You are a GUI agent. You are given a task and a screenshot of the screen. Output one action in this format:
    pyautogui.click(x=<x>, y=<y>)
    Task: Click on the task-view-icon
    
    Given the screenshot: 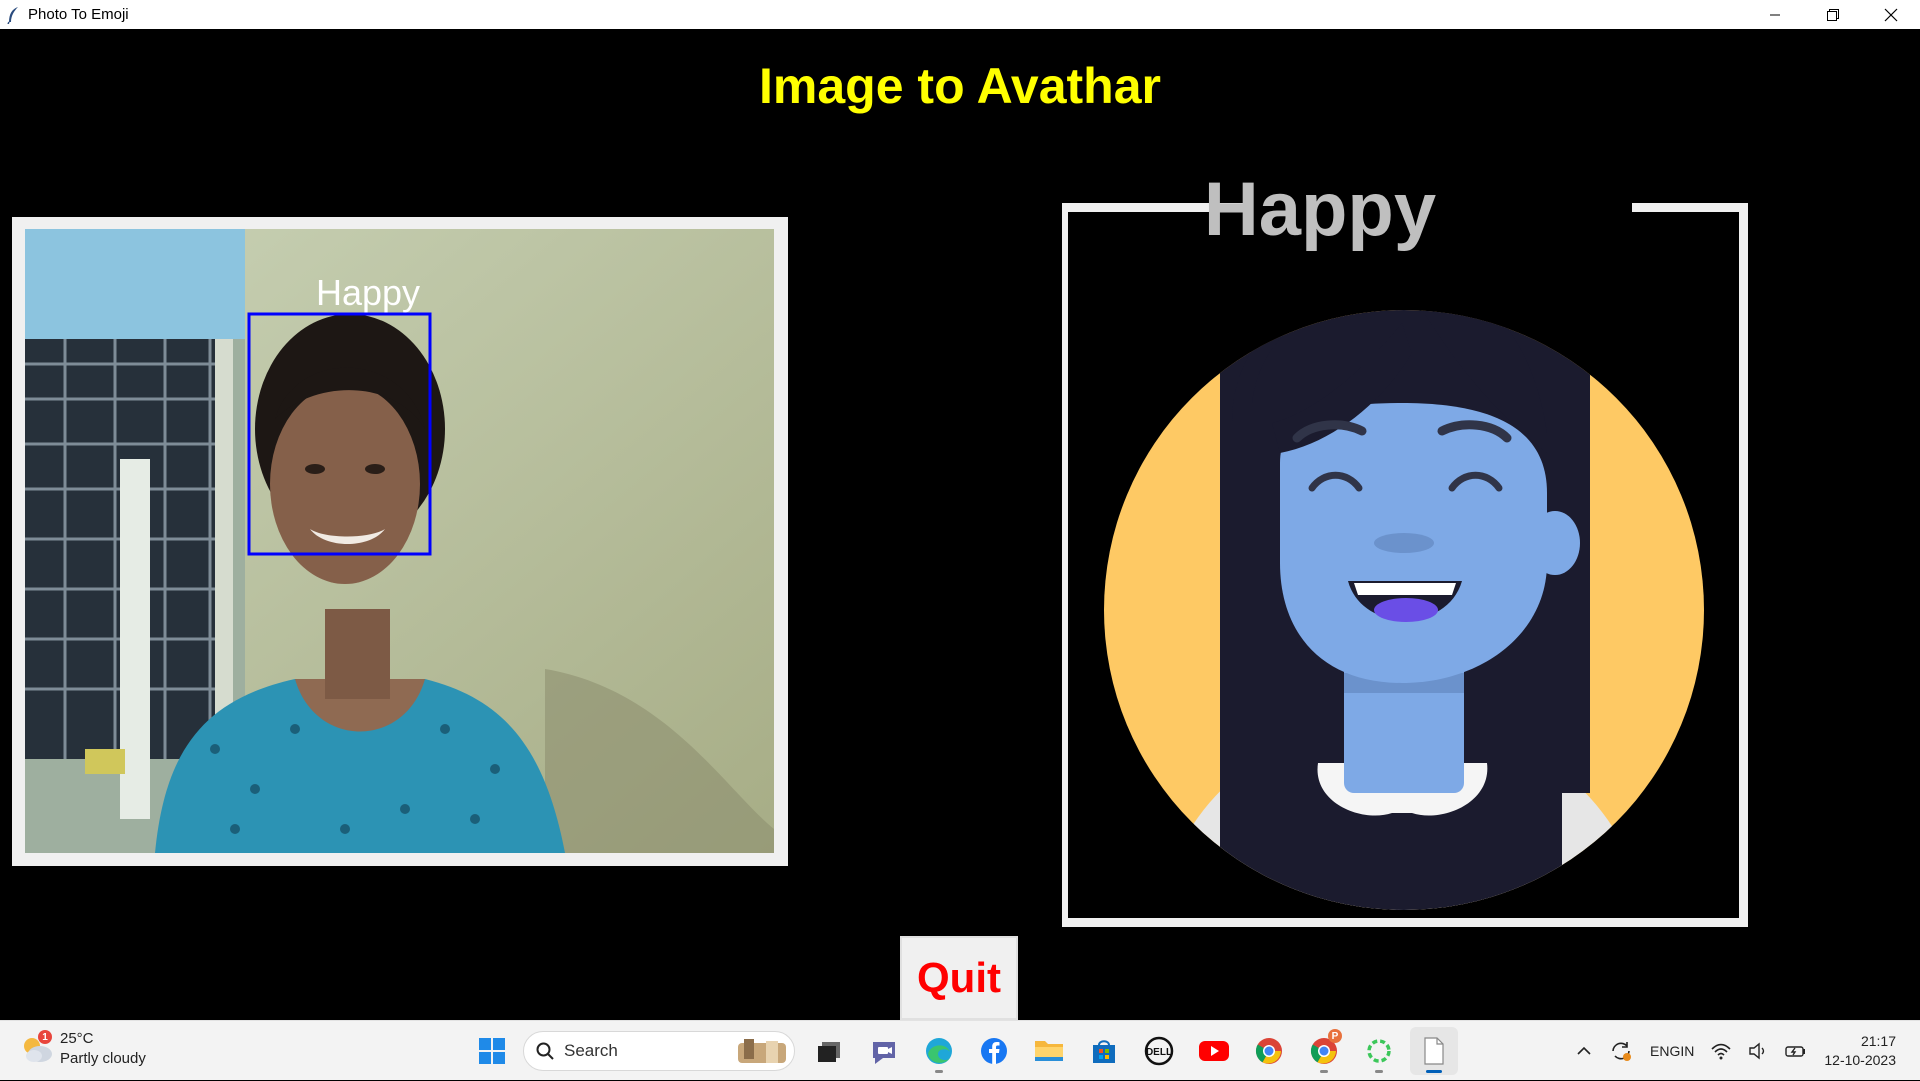 What is the action you would take?
    pyautogui.click(x=829, y=1052)
    